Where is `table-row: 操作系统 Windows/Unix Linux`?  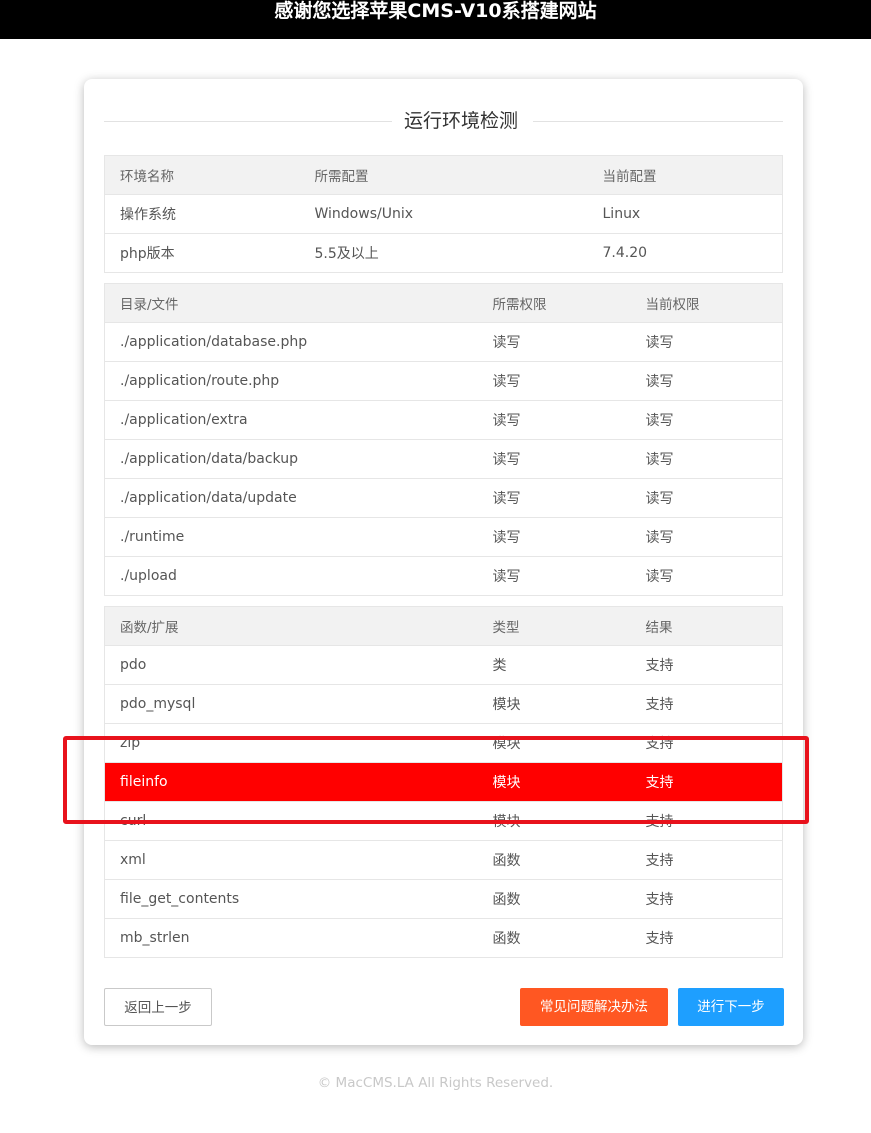
table-row: 操作系统 Windows/Unix Linux is located at coordinates (443, 214).